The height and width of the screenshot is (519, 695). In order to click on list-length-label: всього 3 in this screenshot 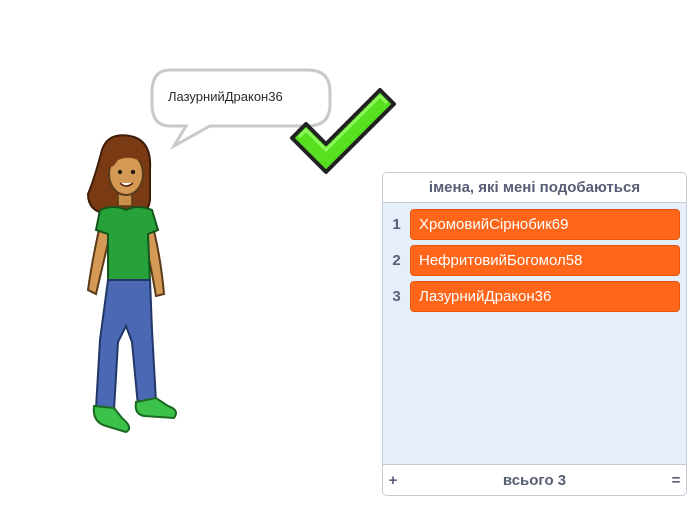, I will do `click(534, 480)`.